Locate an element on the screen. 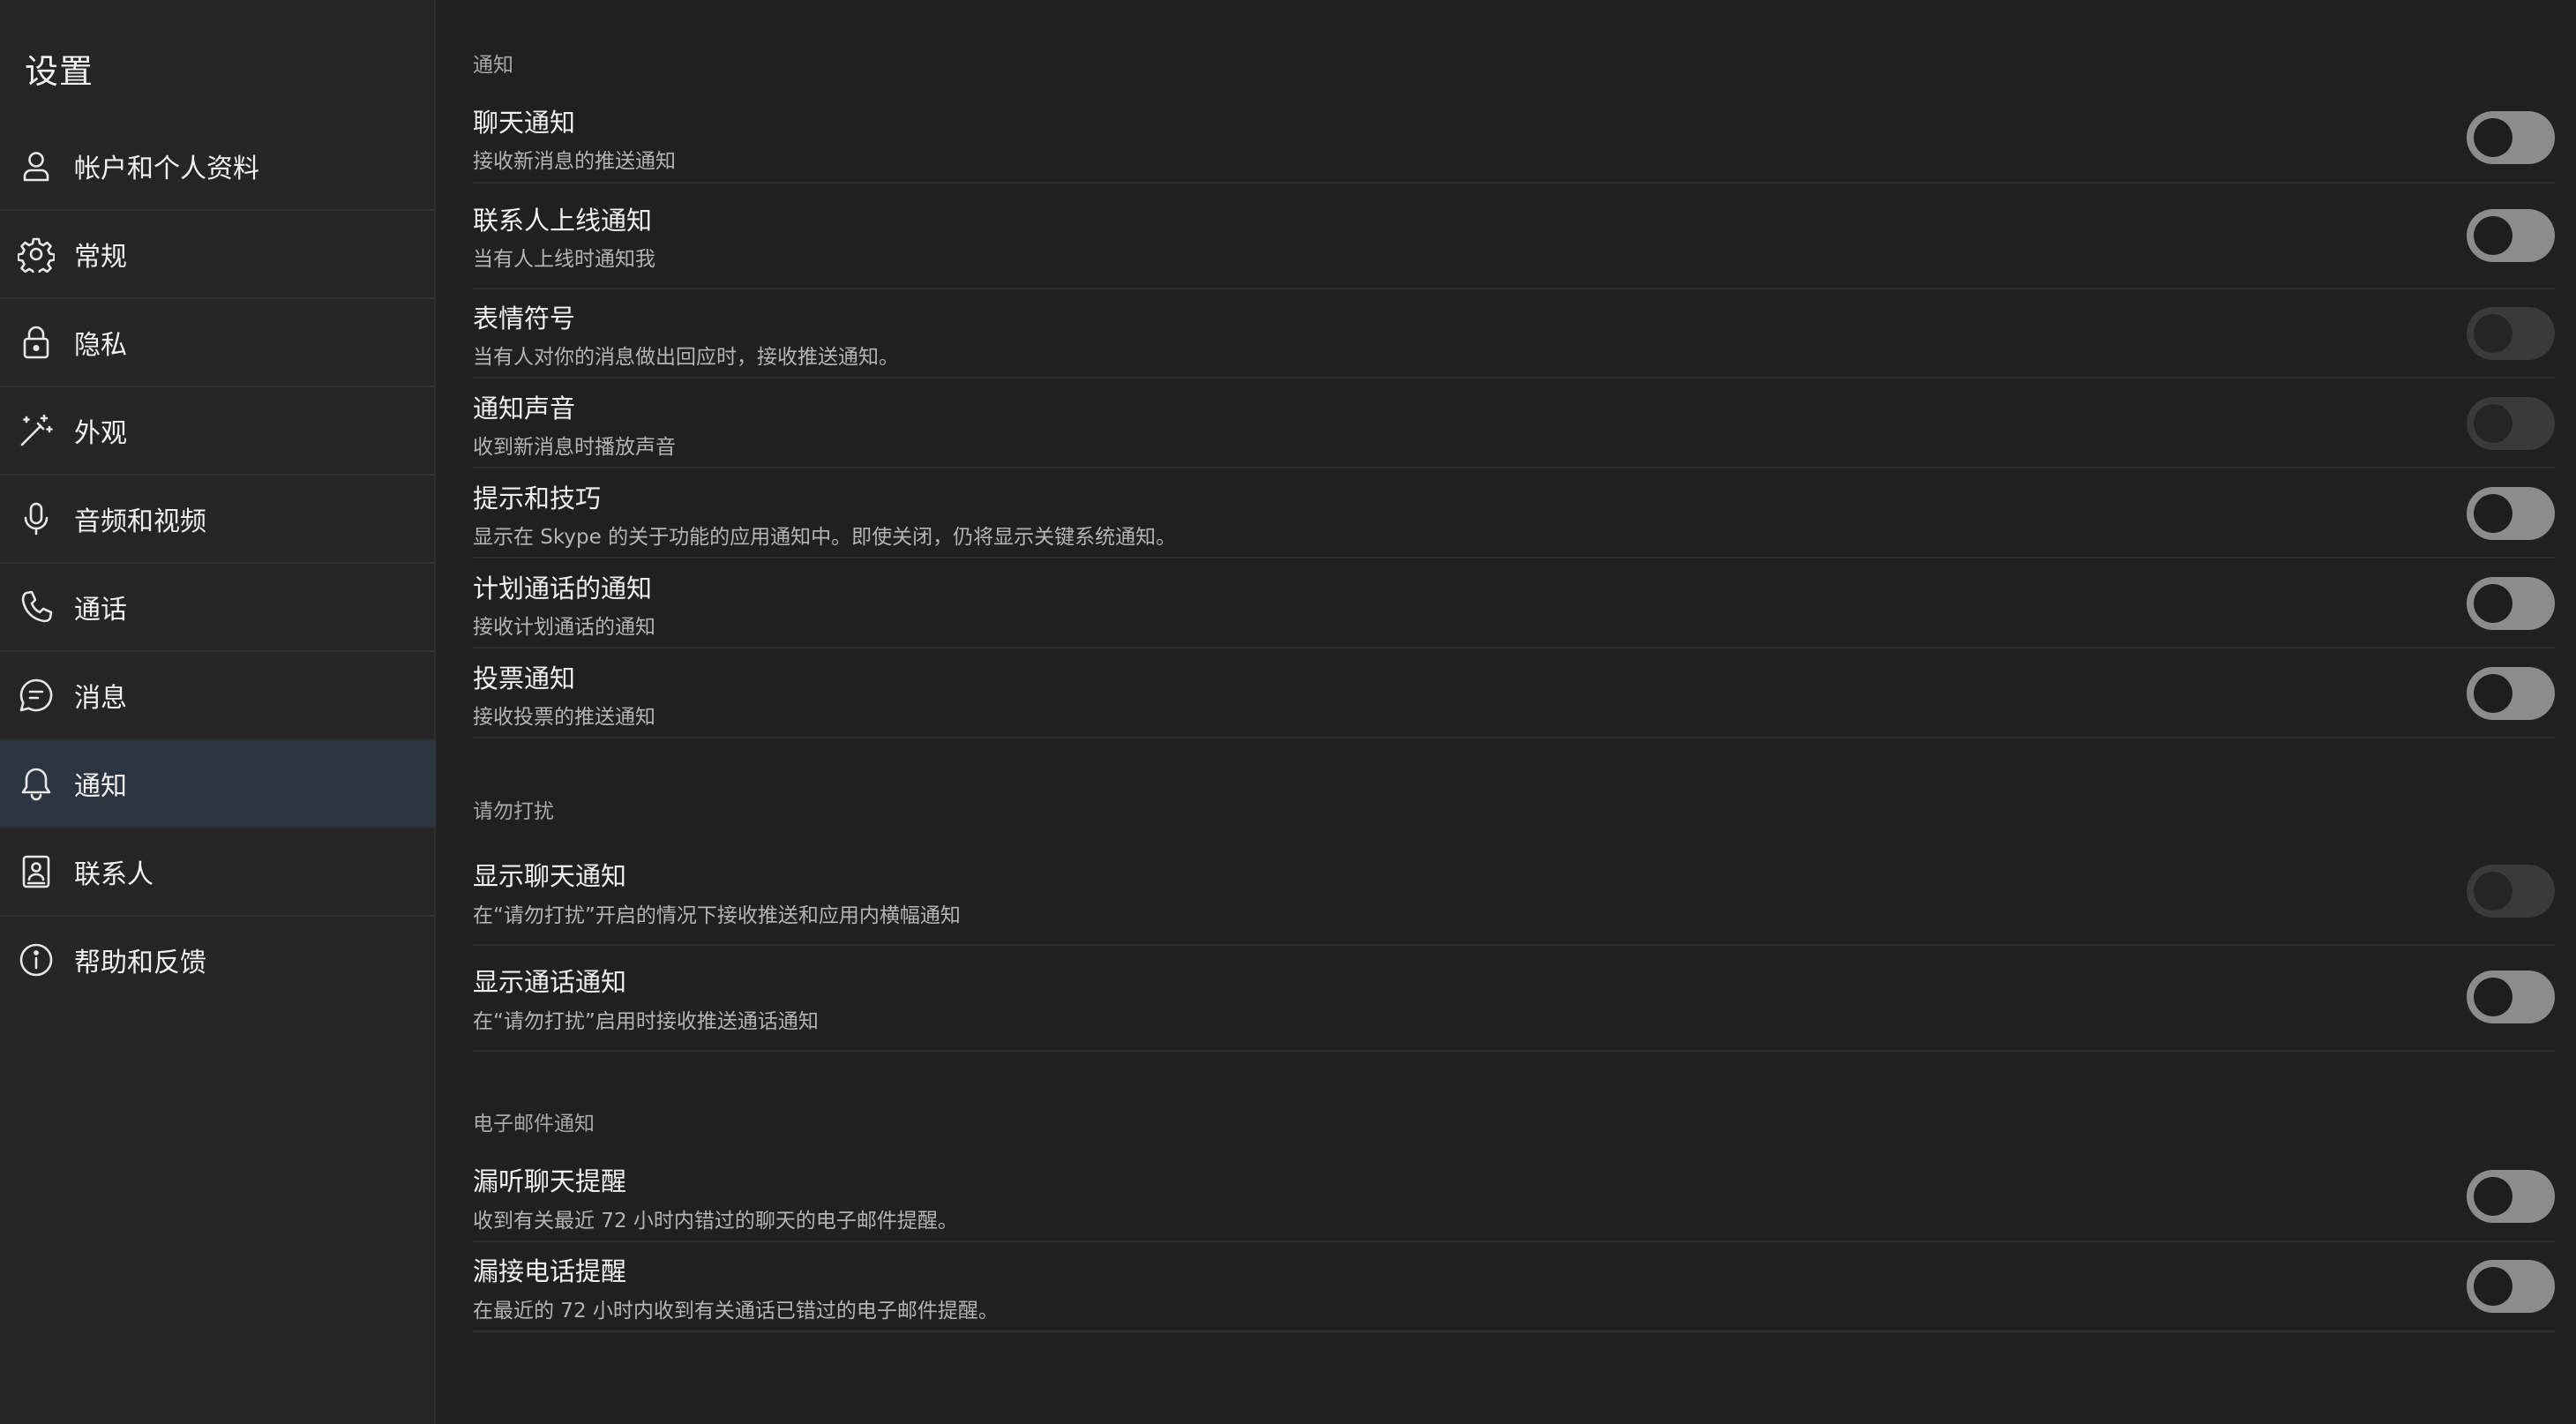 This screenshot has width=2576, height=1424. sidebar-item-label: 帮助和反馈 is located at coordinates (140, 963).